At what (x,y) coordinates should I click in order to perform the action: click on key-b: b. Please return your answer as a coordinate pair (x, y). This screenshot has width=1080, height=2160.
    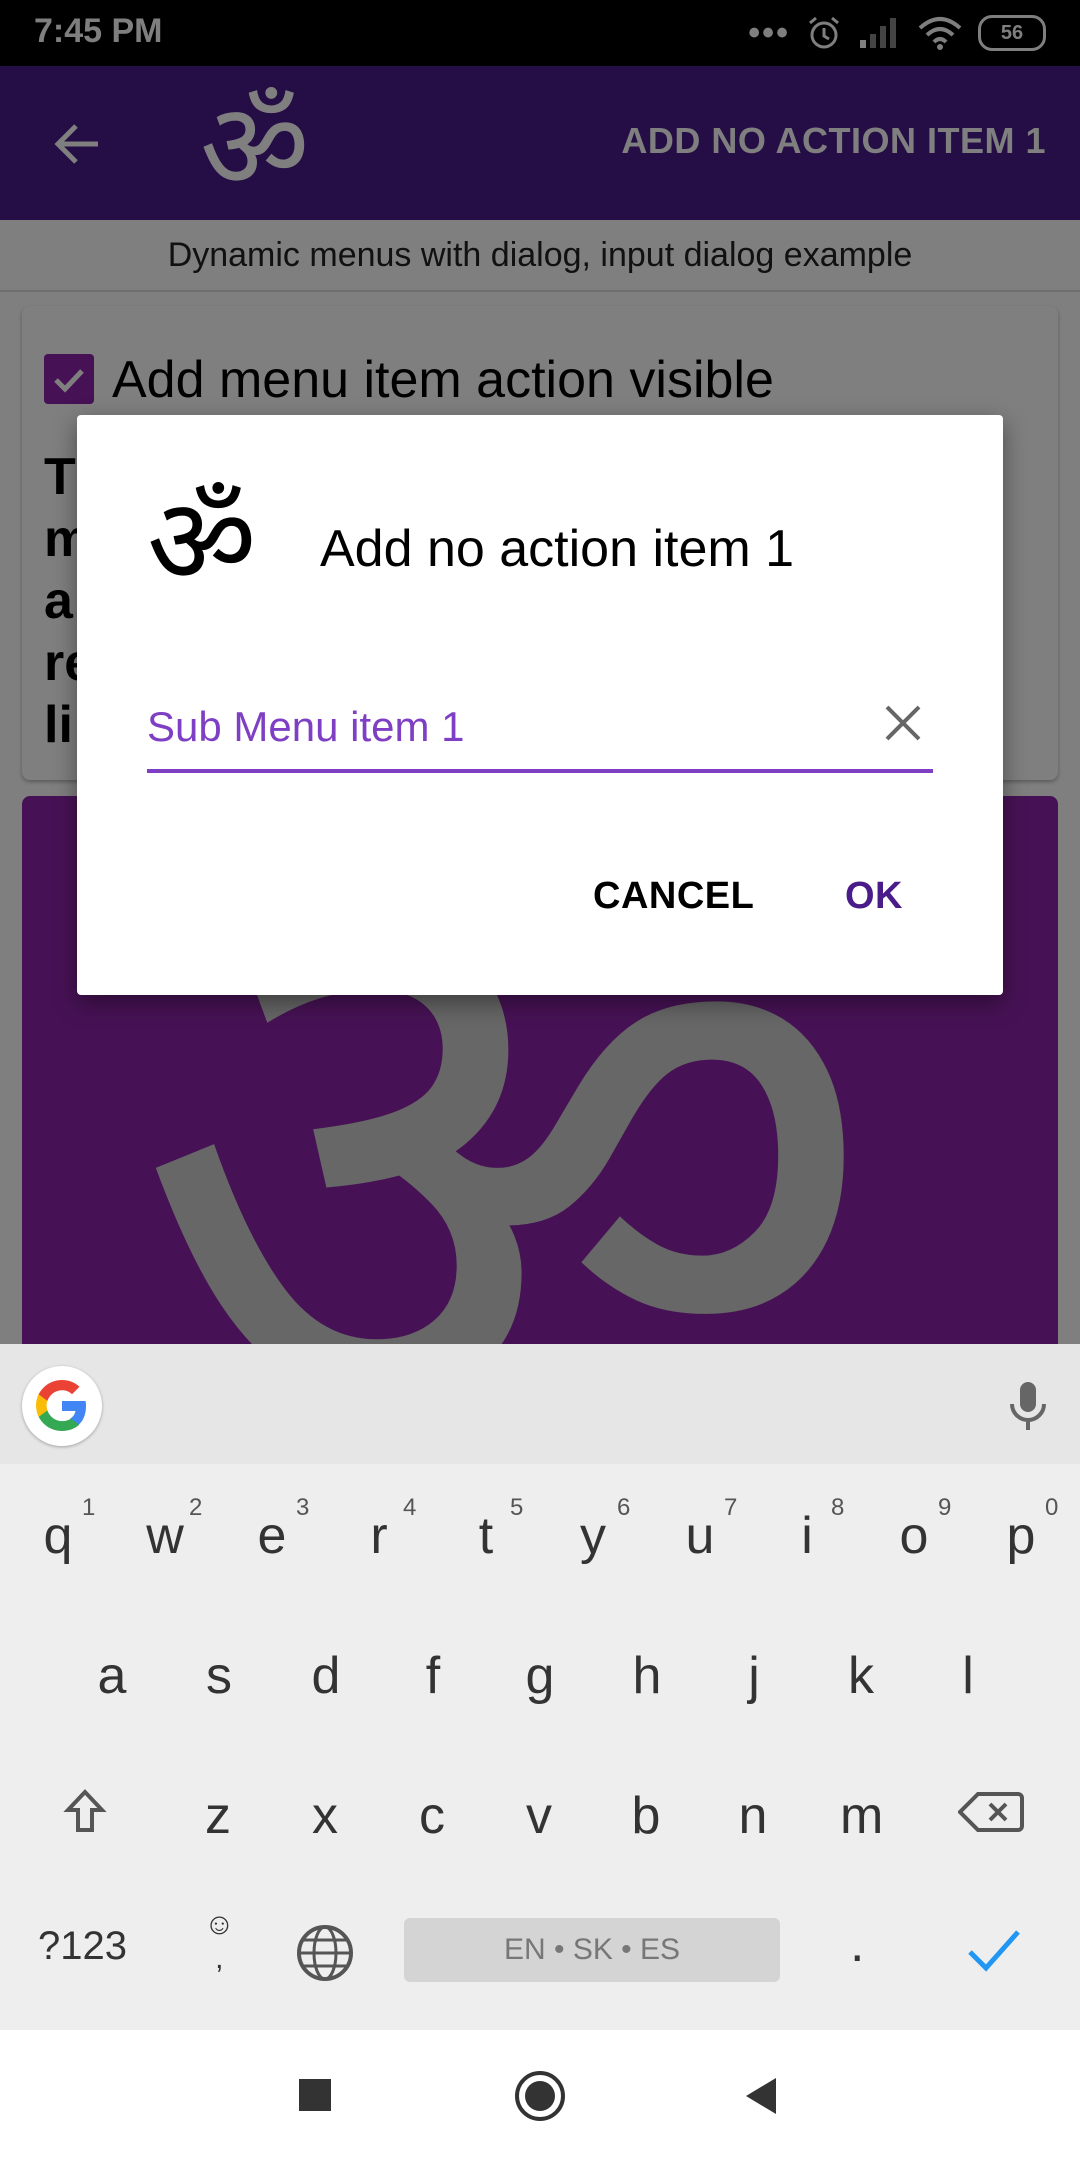
    Looking at the image, I should click on (646, 1816).